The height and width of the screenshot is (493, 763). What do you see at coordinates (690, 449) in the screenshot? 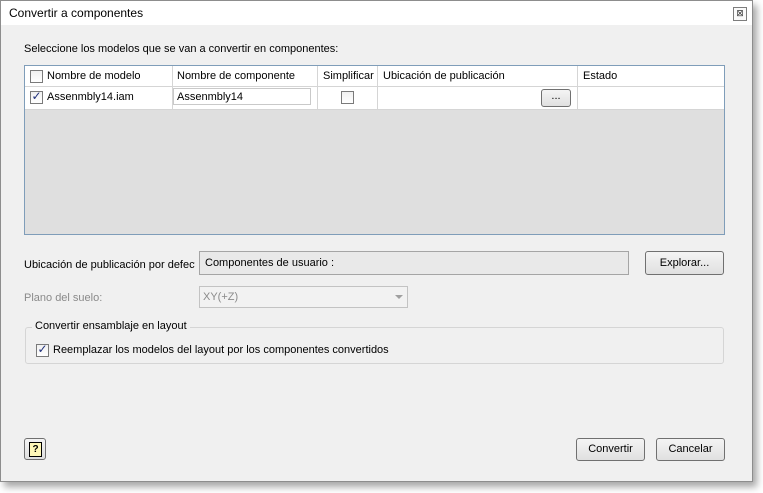
I see `cancel-button: Cancelar` at bounding box center [690, 449].